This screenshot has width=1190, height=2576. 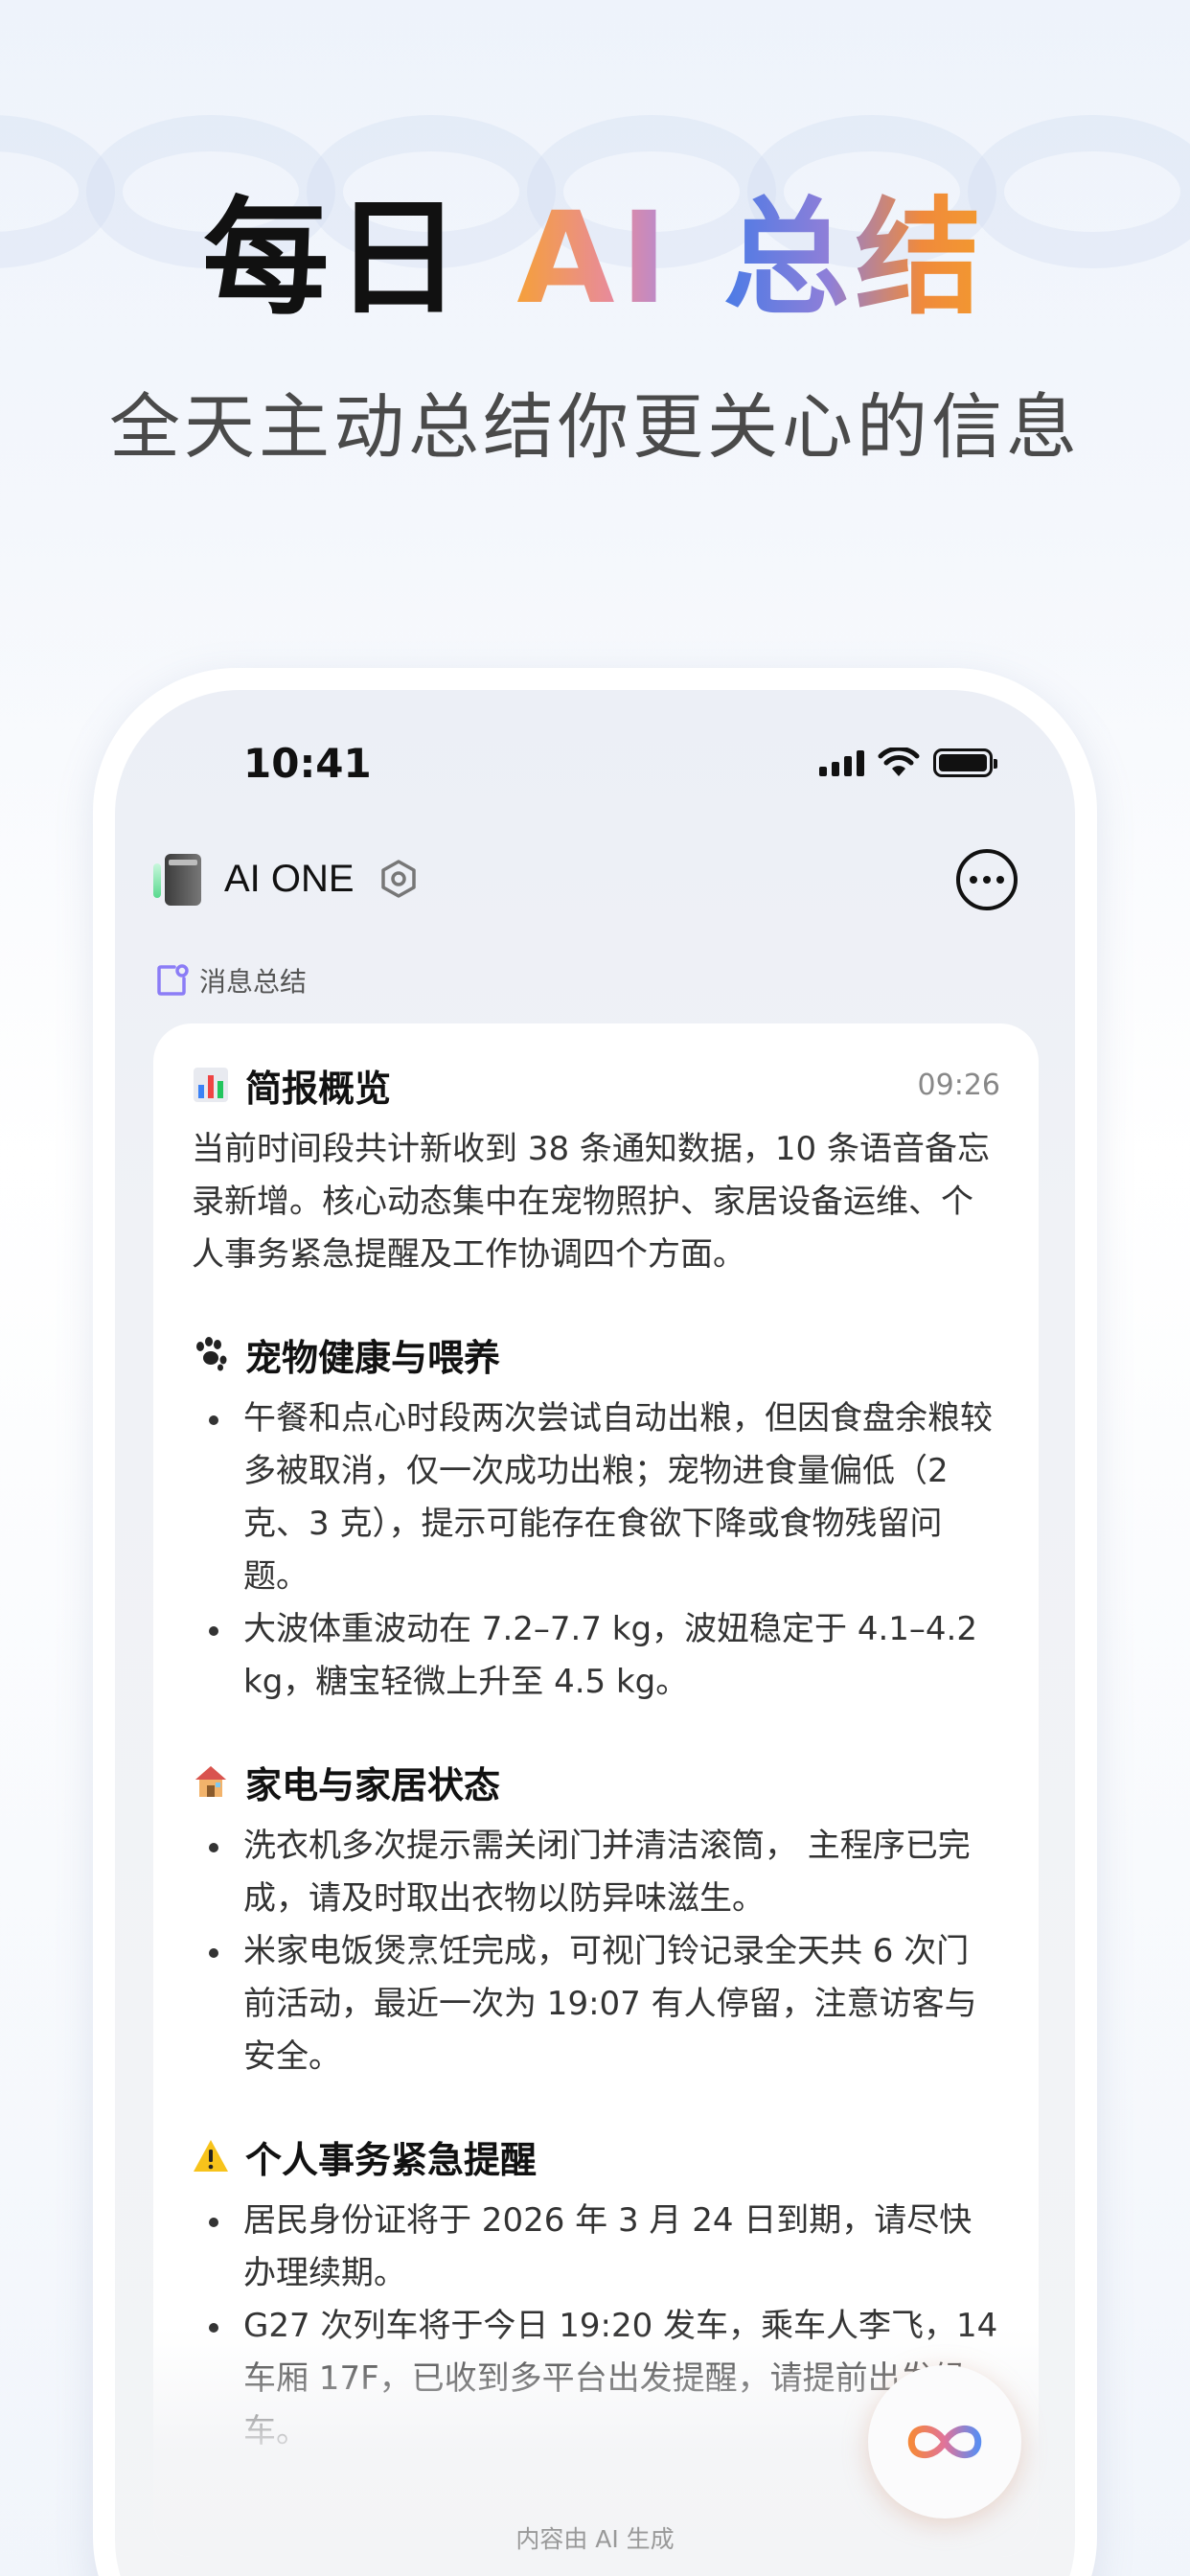 What do you see at coordinates (308, 763) in the screenshot?
I see `status-time: 10:41` at bounding box center [308, 763].